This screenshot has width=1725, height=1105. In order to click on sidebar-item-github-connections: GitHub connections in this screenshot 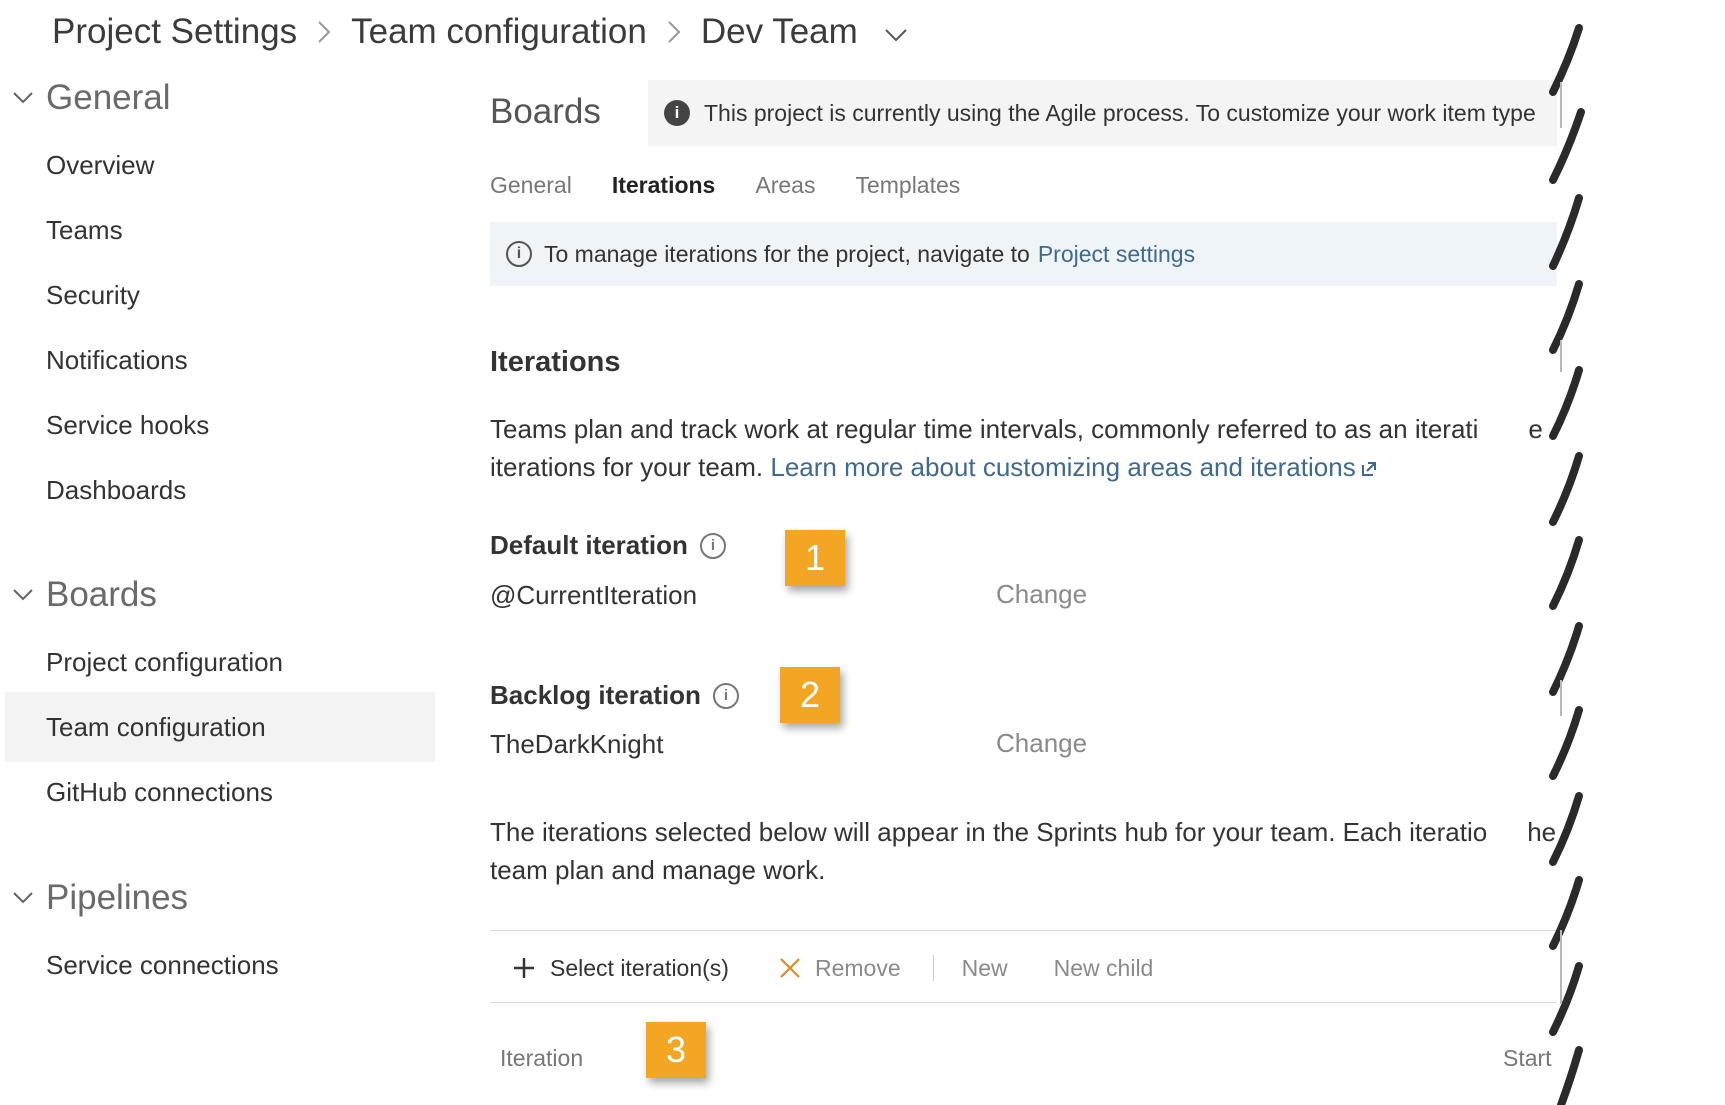, I will do `click(220, 792)`.